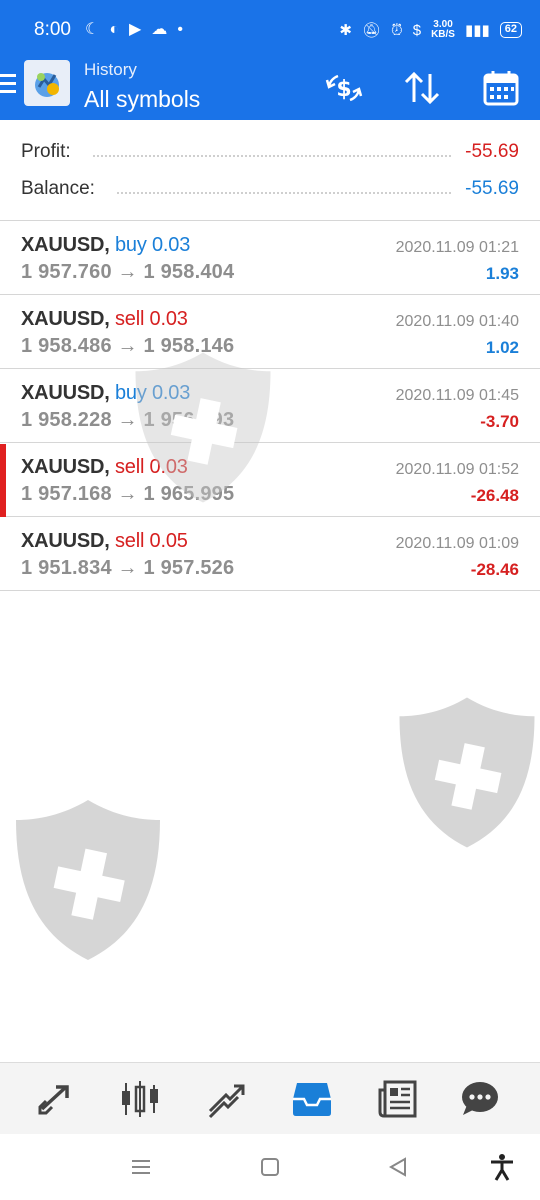 This screenshot has width=540, height=1200. What do you see at coordinates (501, 88) in the screenshot?
I see `calendar-icon` at bounding box center [501, 88].